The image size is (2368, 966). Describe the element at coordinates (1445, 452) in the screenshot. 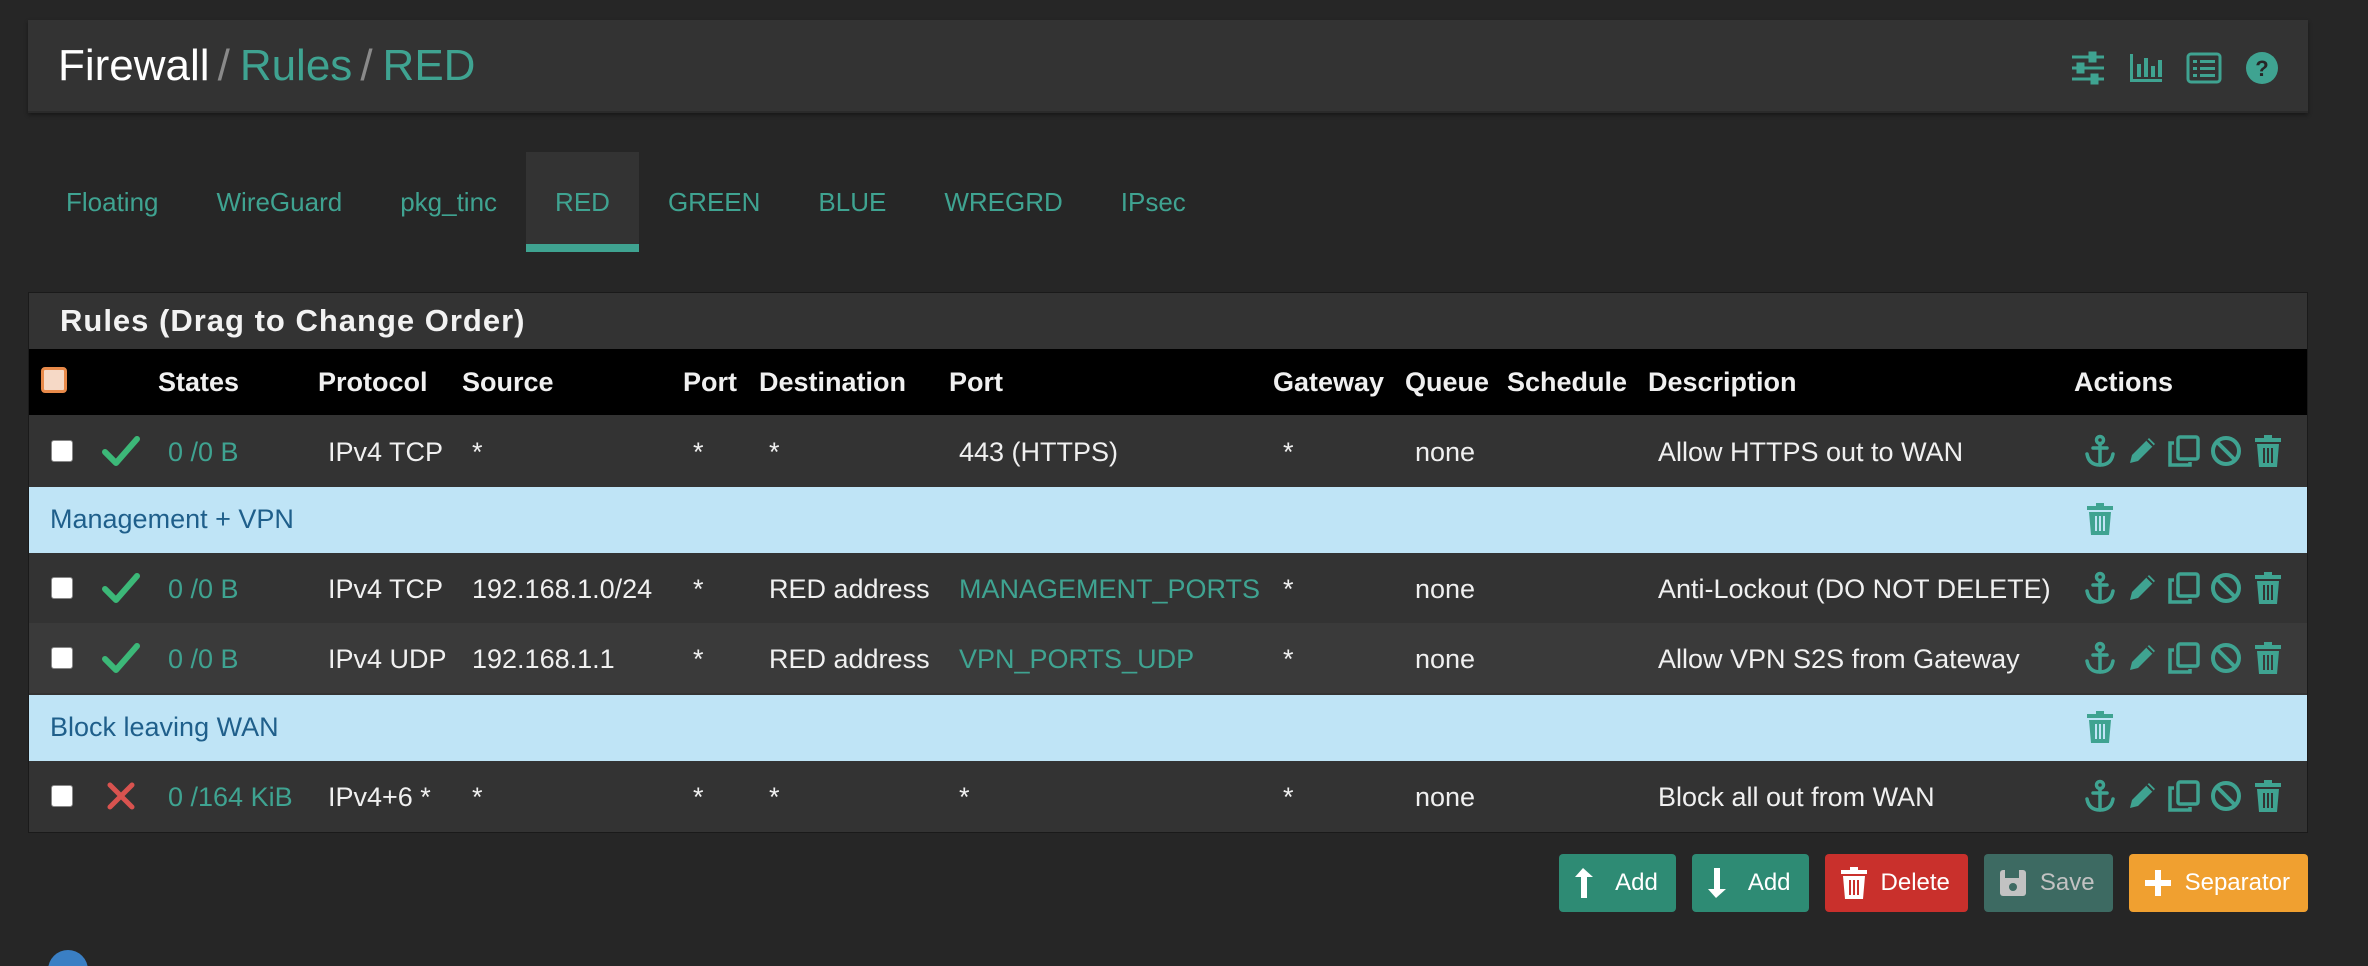

I see `queue-value: none` at that location.